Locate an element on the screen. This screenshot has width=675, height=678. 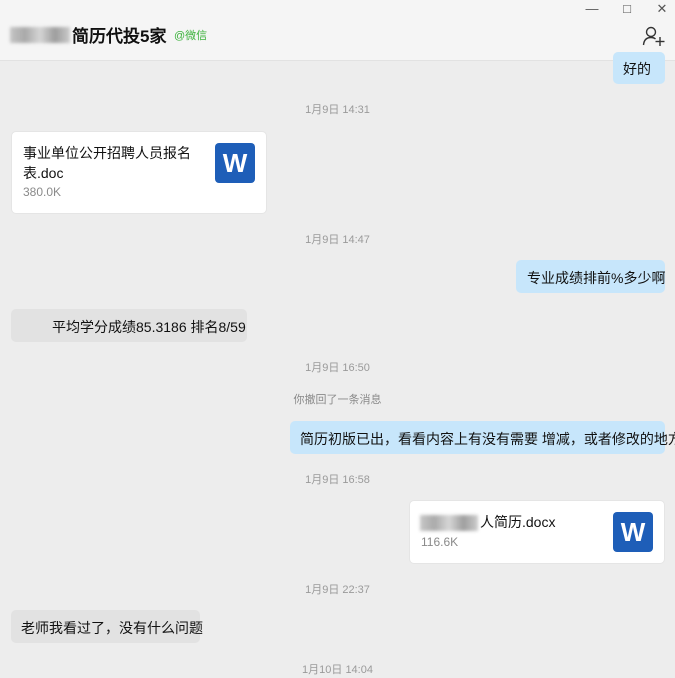
chat-title: 简历代投5家 is located at coordinates (119, 34).